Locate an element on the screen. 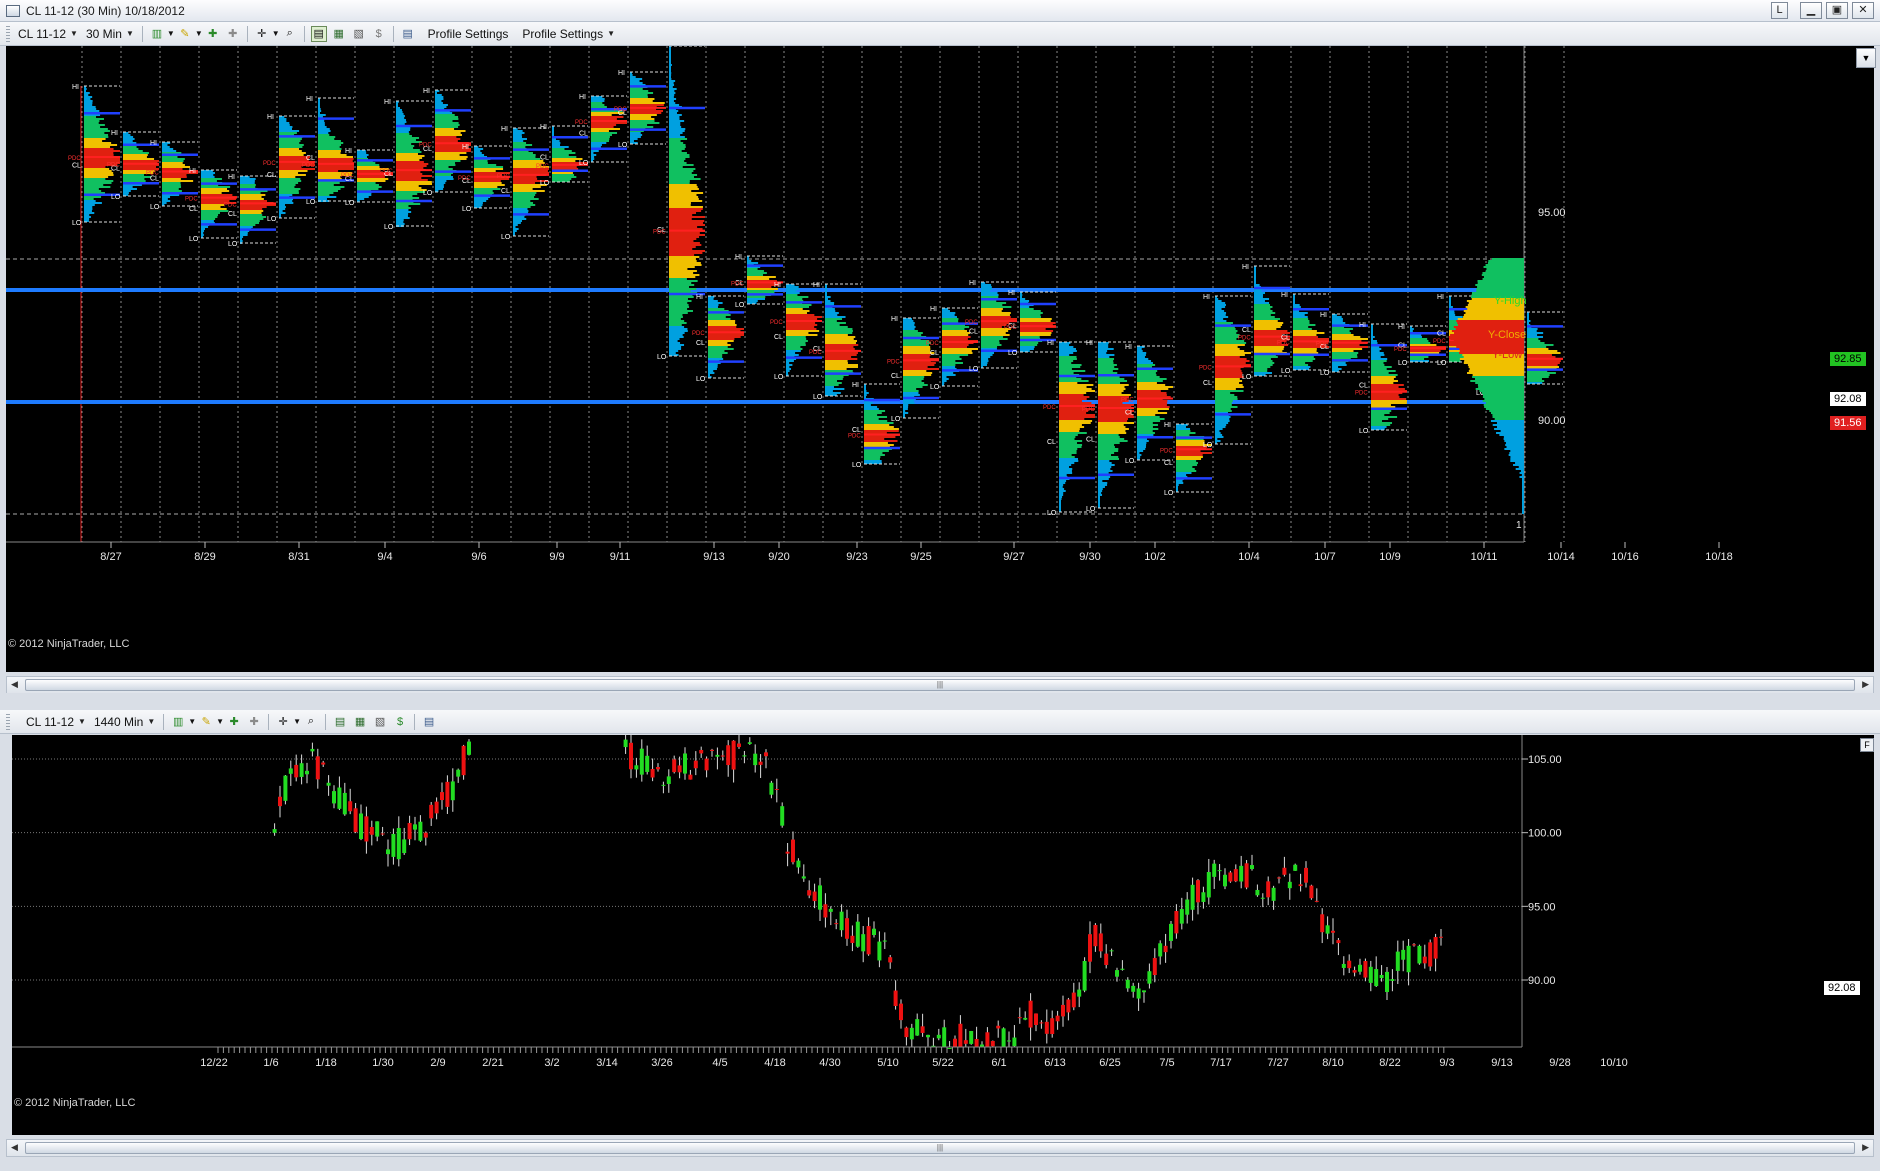  bottom-chart-scrollbar: ◀ ||| ▶ is located at coordinates (940, 1148).